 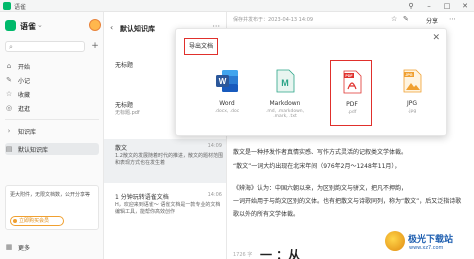 I want to click on doc-time: 14:09, so click(x=214, y=146).